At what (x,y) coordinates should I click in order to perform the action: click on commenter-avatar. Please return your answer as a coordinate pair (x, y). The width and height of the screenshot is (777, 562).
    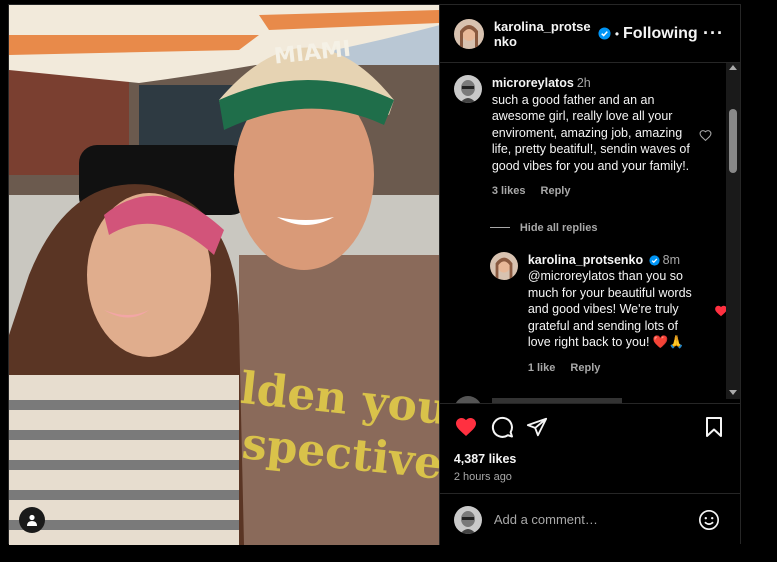
    Looking at the image, I should click on (467, 89).